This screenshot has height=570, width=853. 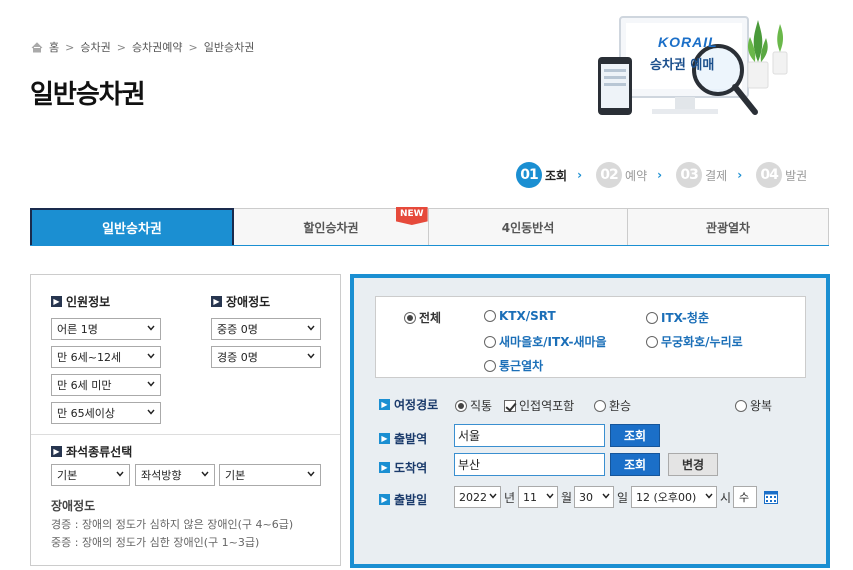 I want to click on banner-caption: 승차권 예매, so click(x=682, y=65).